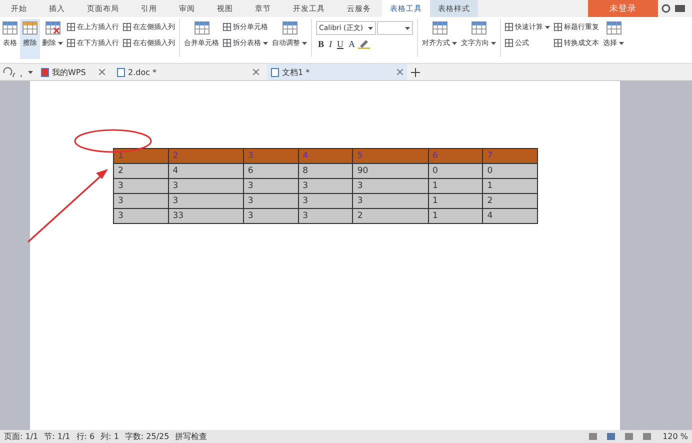 The image size is (692, 443). What do you see at coordinates (675, 436) in the screenshot?
I see `zoom-level: 120 %` at bounding box center [675, 436].